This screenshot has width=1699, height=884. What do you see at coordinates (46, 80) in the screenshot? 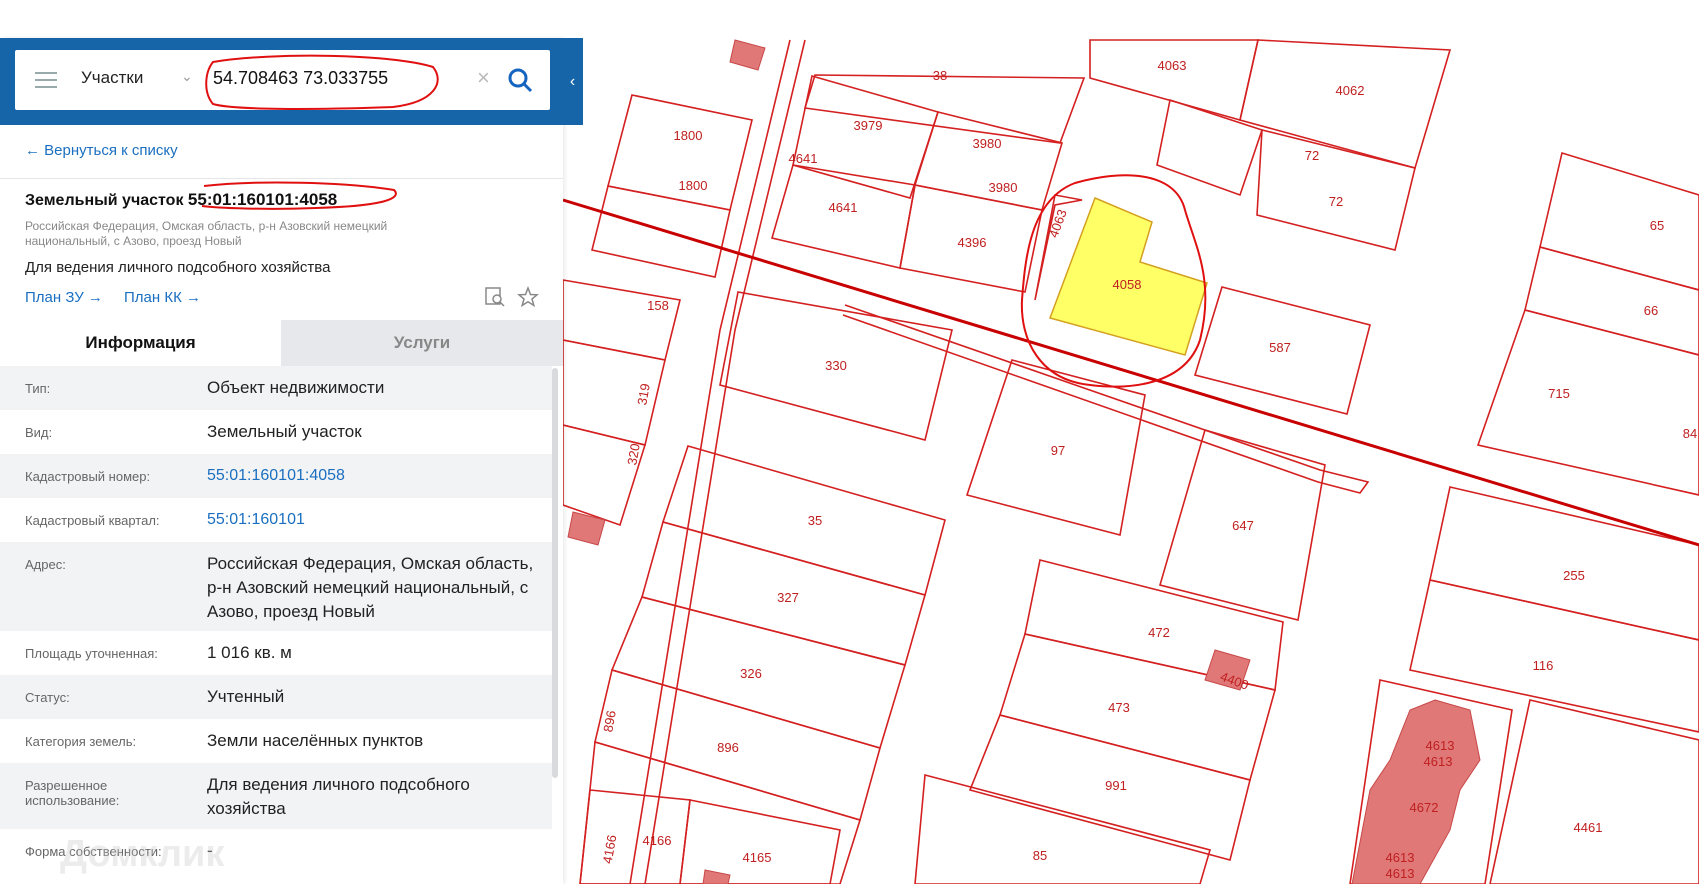
I see `menu-icon` at bounding box center [46, 80].